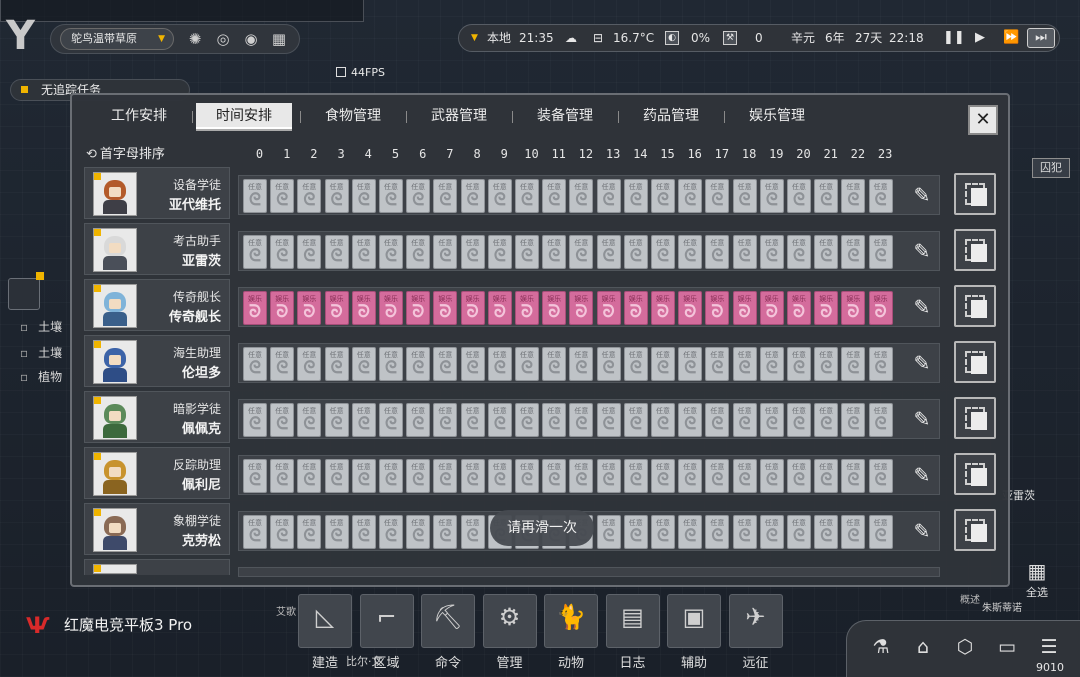  What do you see at coordinates (279, 39) in the screenshot?
I see `inventory-icon: ▦` at bounding box center [279, 39].